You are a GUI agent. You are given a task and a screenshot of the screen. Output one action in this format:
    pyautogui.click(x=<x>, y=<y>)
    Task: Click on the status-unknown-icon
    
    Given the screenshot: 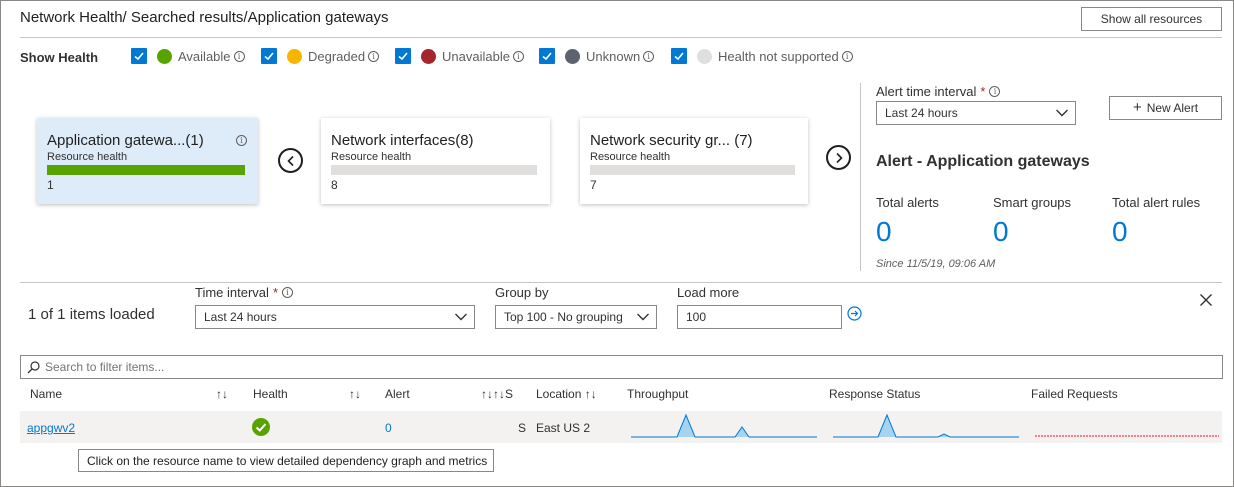 What is the action you would take?
    pyautogui.click(x=572, y=56)
    